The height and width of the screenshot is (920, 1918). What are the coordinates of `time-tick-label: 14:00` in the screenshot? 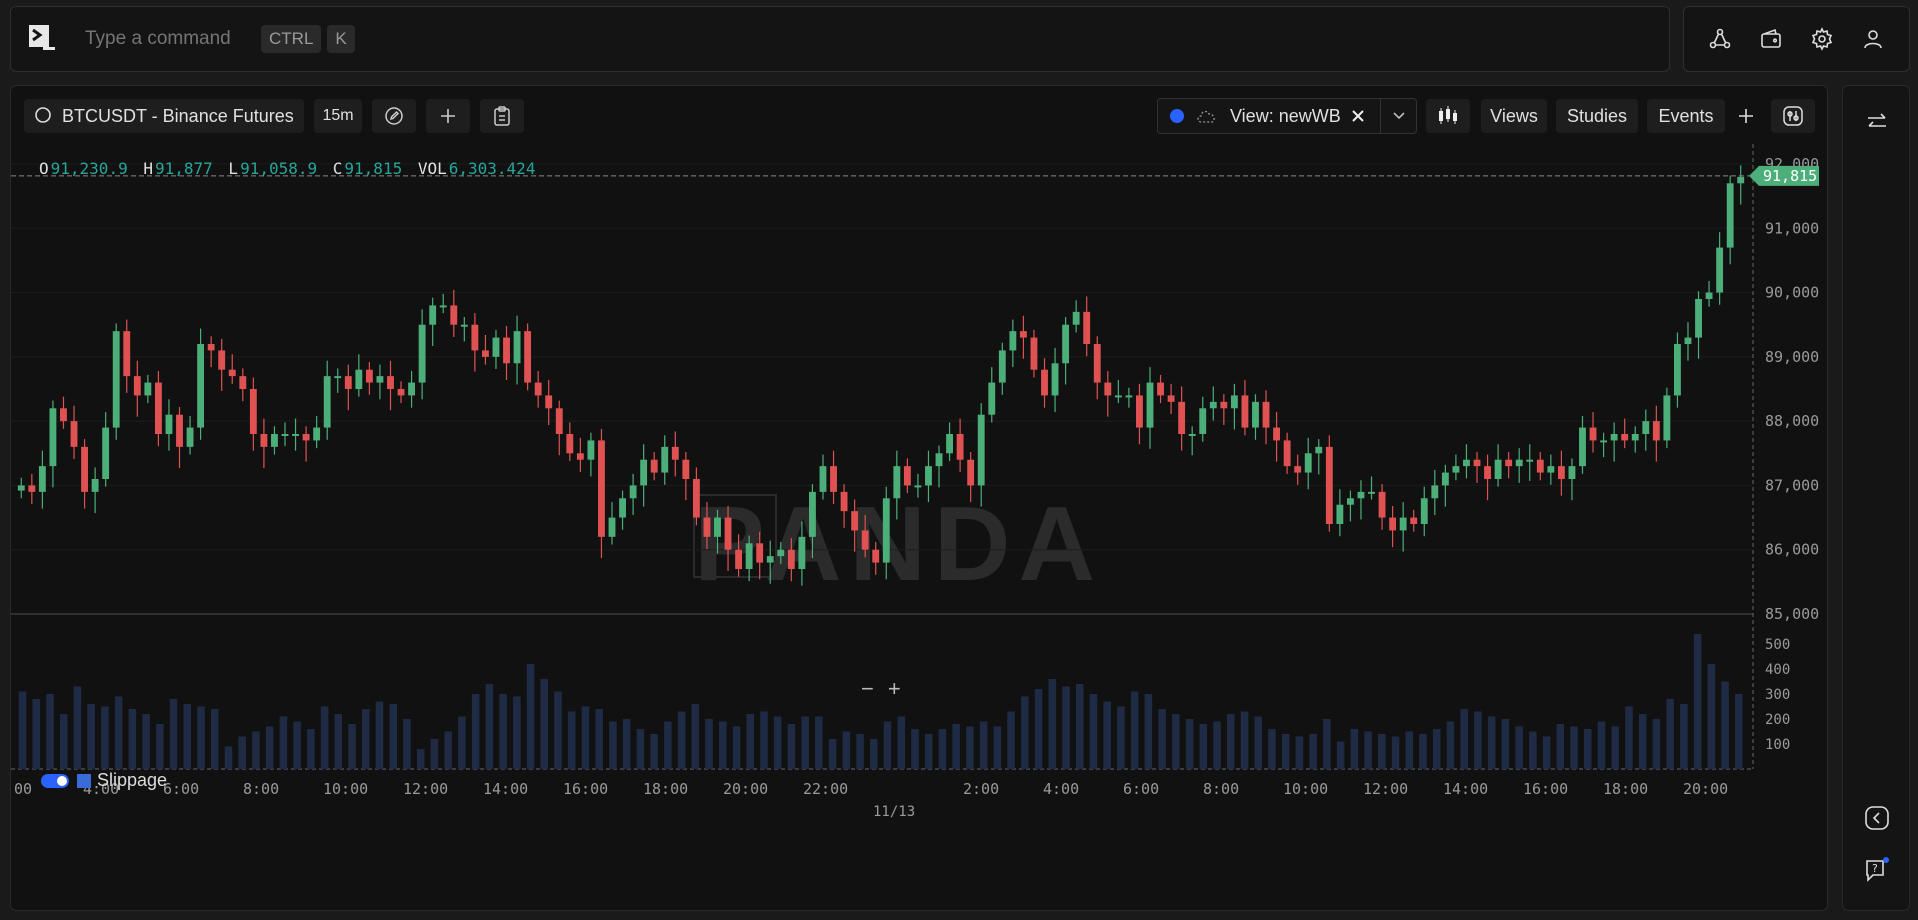 It's located at (1465, 789).